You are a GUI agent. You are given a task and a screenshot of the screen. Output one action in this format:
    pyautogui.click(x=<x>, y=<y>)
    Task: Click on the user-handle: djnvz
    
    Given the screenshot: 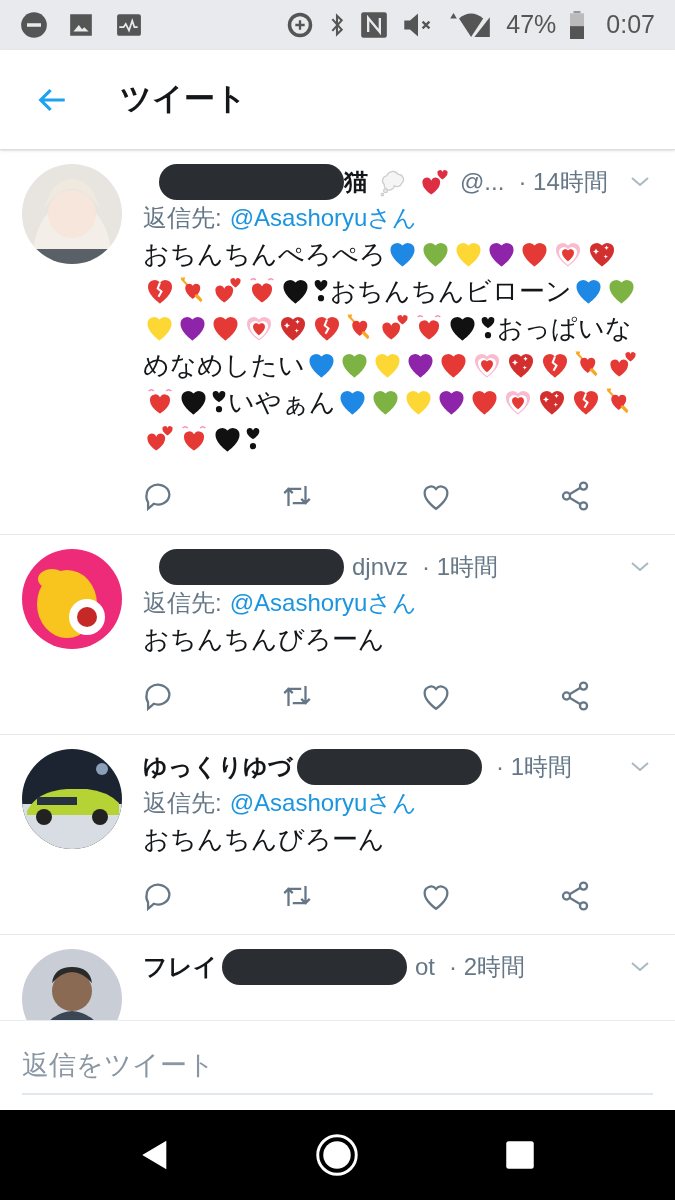 What is the action you would take?
    pyautogui.click(x=380, y=567)
    